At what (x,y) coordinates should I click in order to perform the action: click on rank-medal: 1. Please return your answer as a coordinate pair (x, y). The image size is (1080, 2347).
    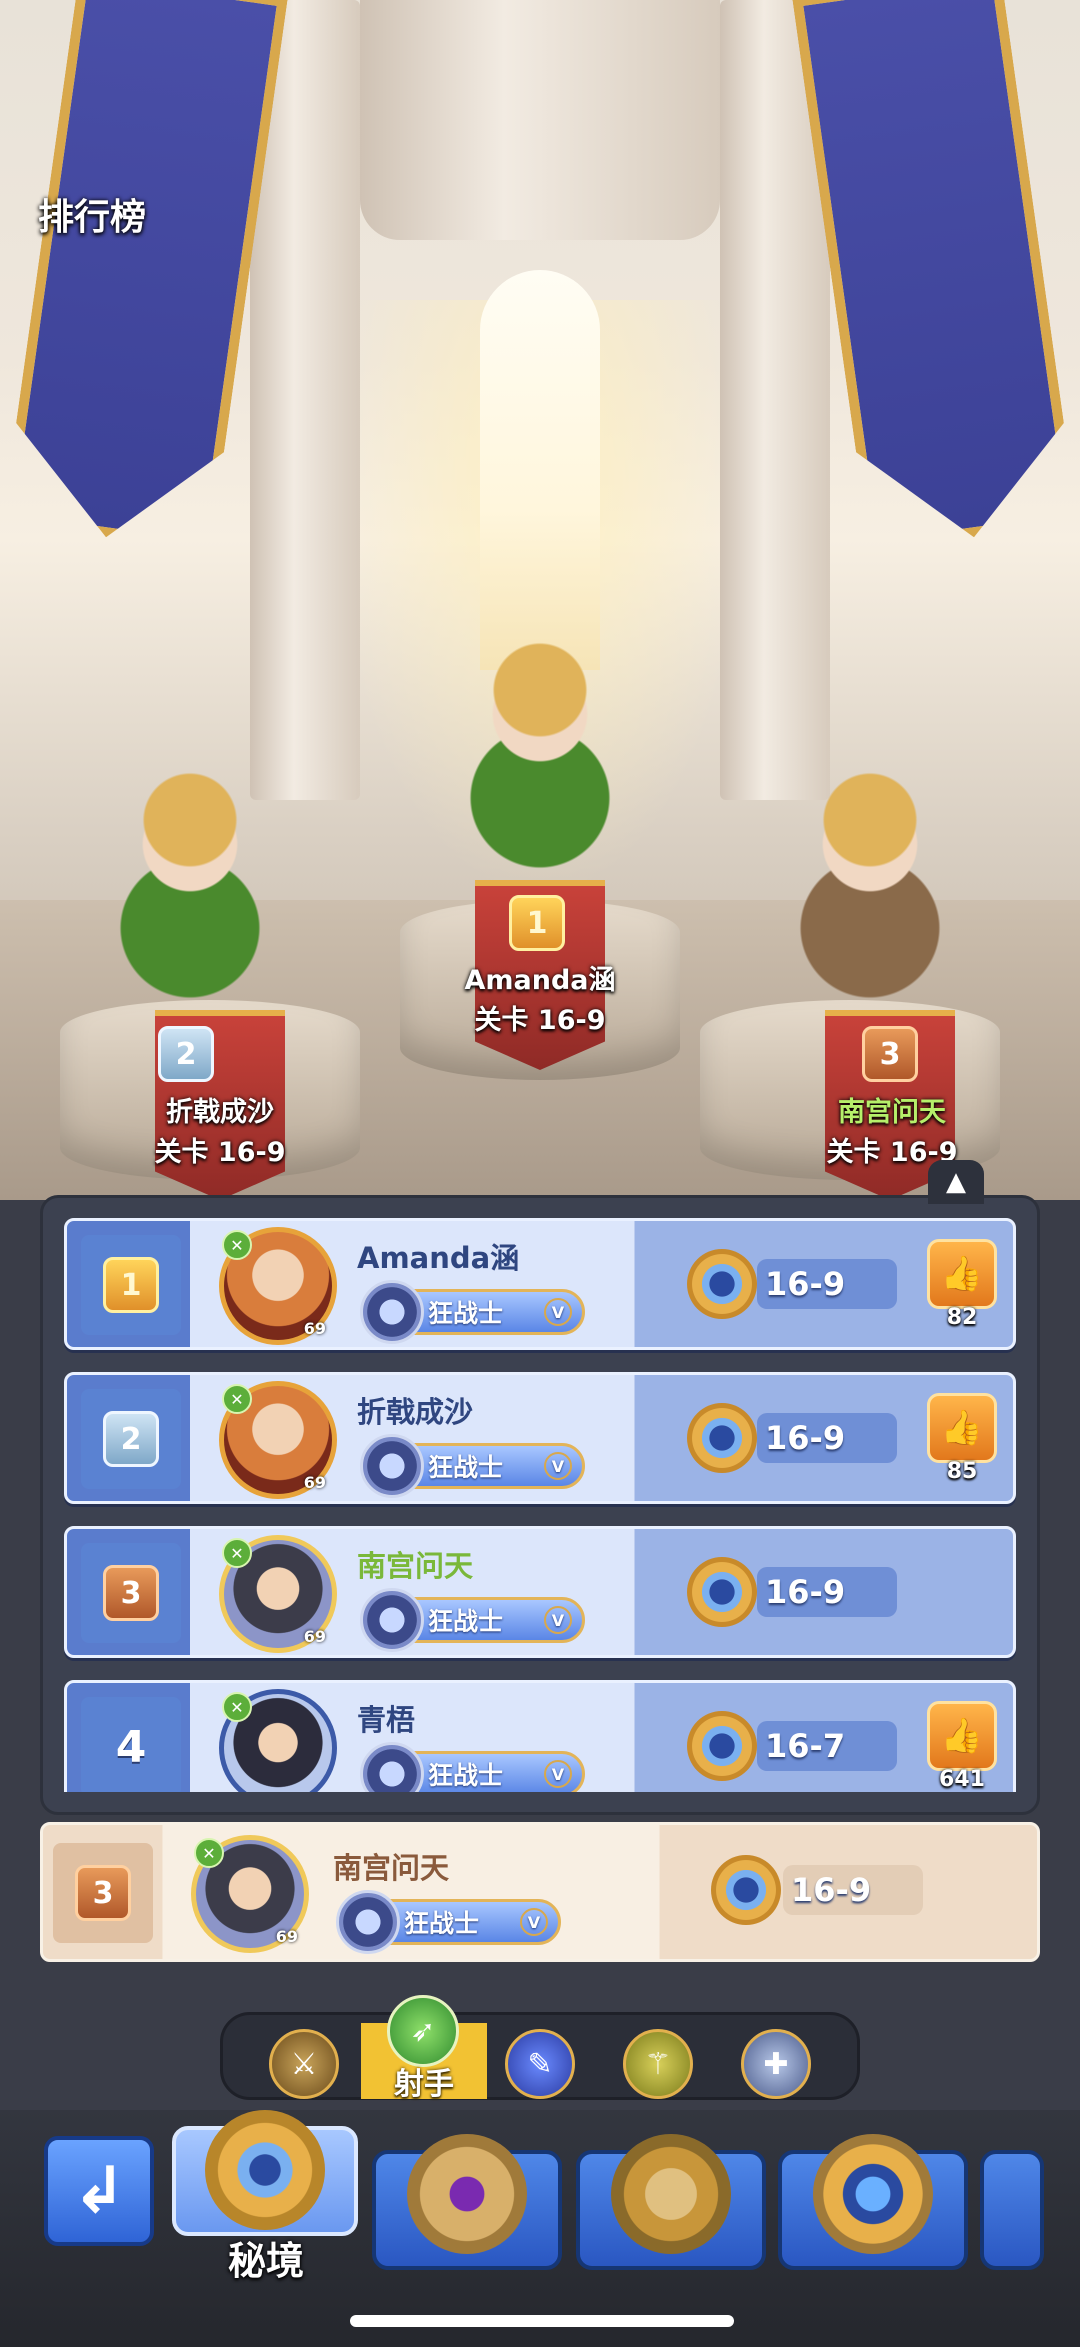
    Looking at the image, I should click on (131, 1285).